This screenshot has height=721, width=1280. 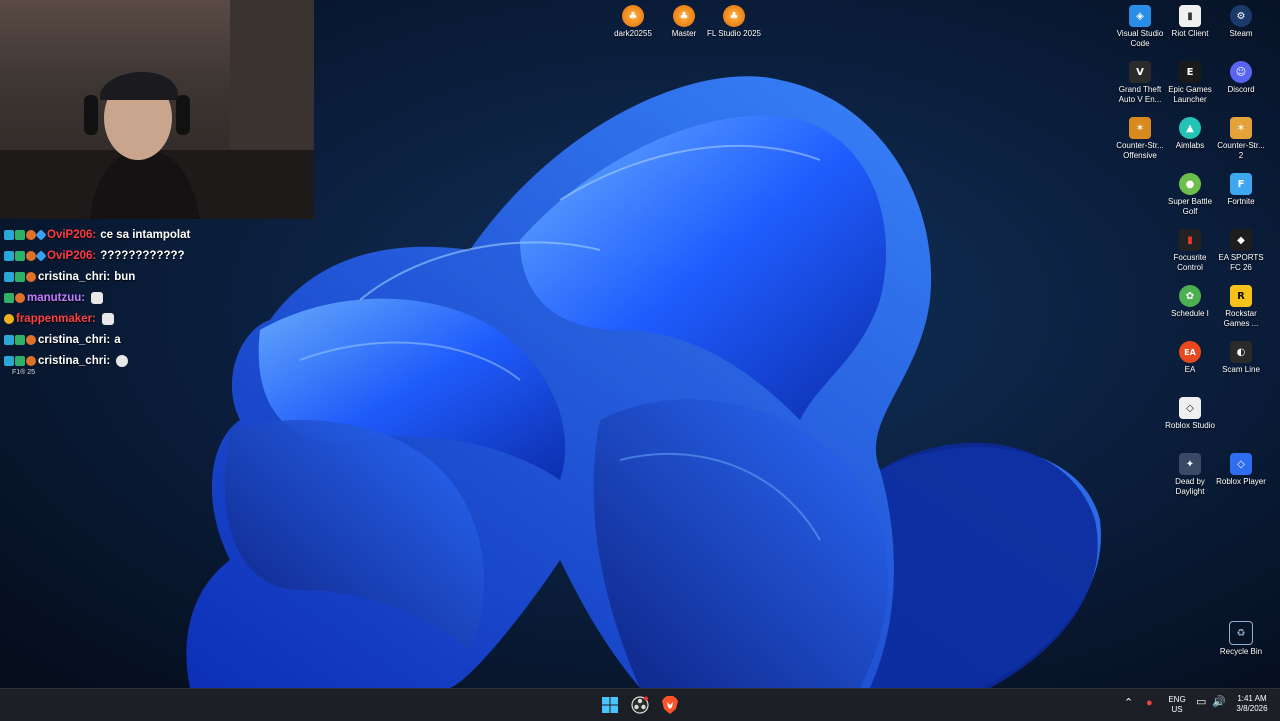 I want to click on desktop-icon-steam: ⚙ Steam, so click(x=1241, y=22).